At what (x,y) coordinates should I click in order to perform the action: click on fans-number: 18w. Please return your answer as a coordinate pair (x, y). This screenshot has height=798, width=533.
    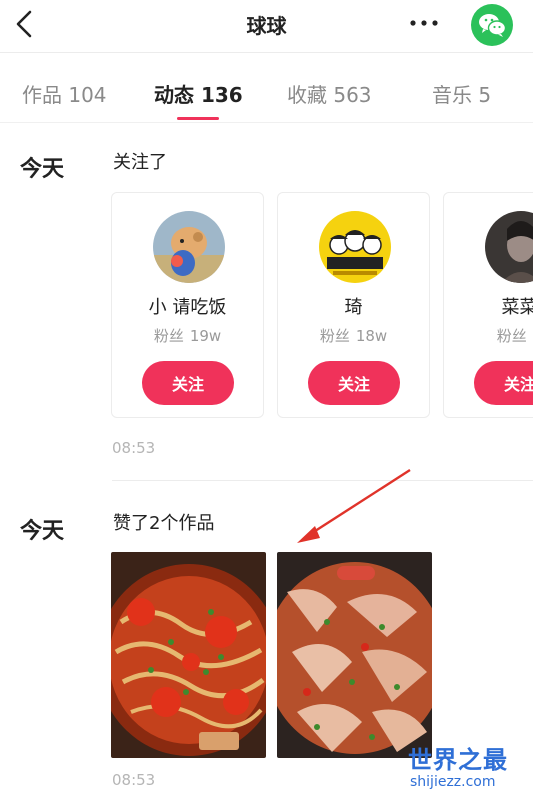
    Looking at the image, I should click on (371, 336).